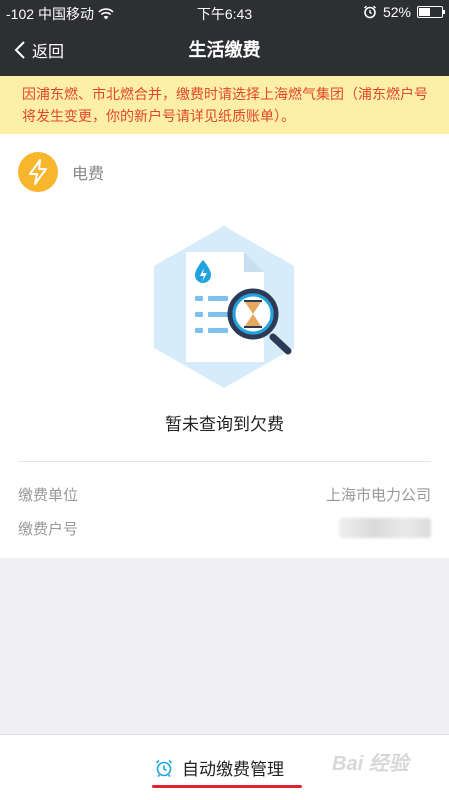  I want to click on row-label: 缴费单位, so click(48, 495).